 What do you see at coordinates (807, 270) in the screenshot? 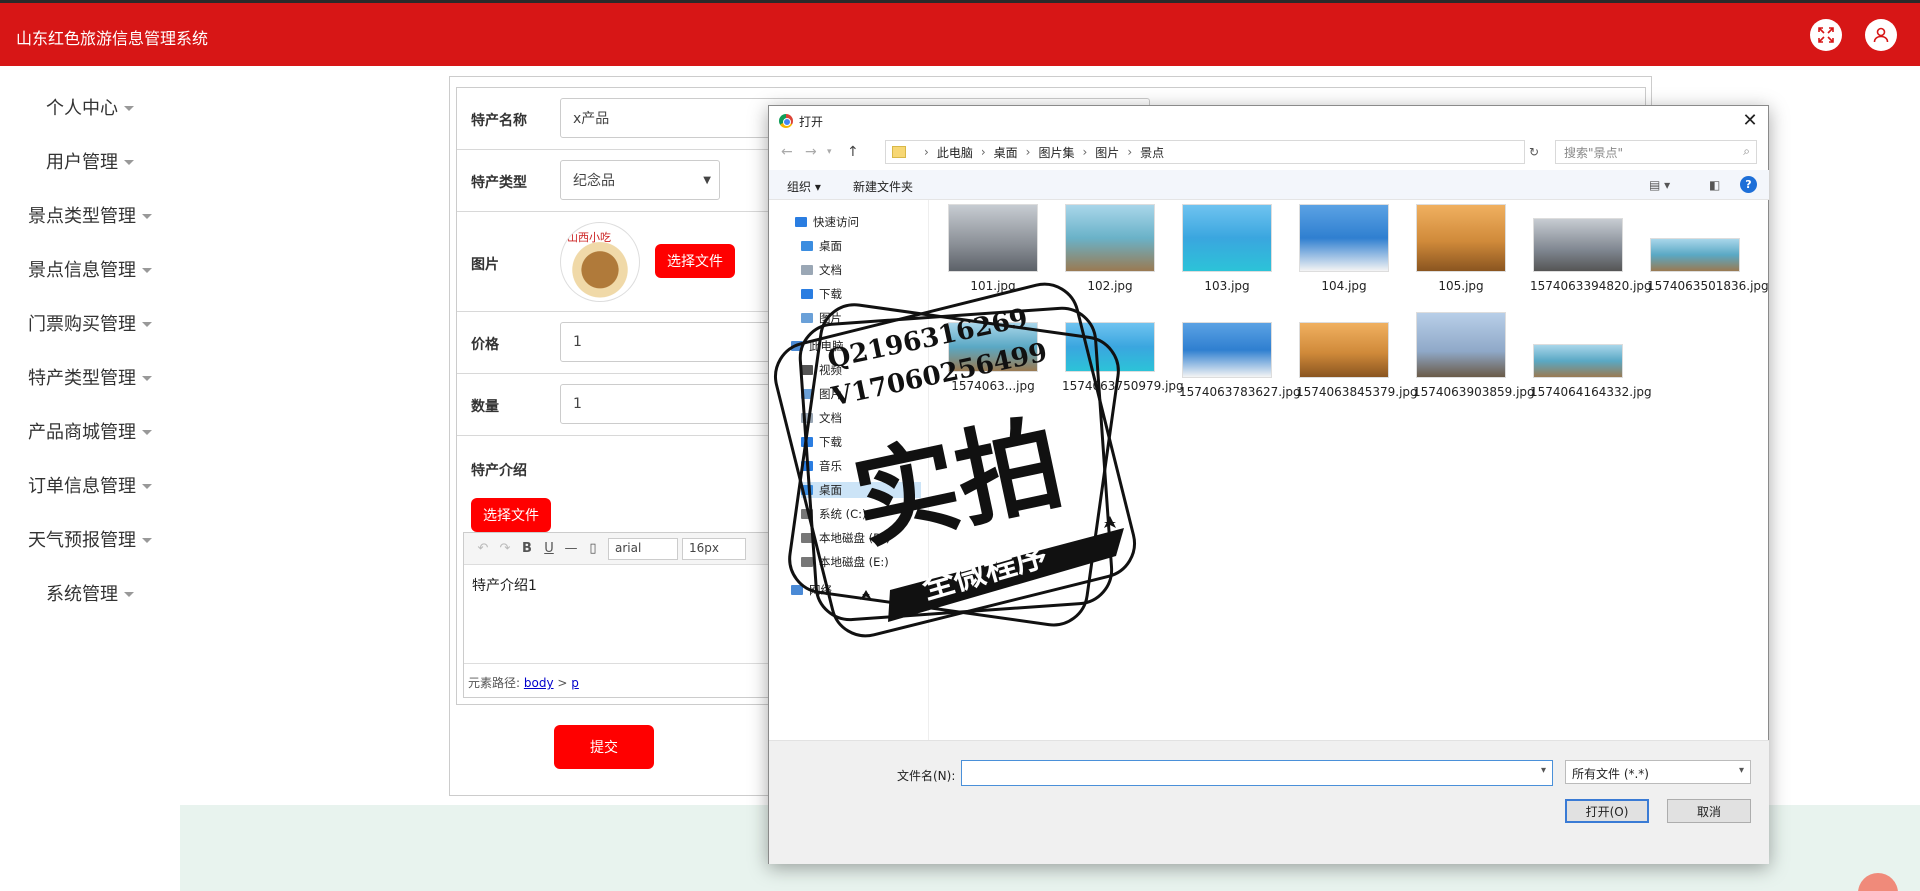
I see `document-icon` at bounding box center [807, 270].